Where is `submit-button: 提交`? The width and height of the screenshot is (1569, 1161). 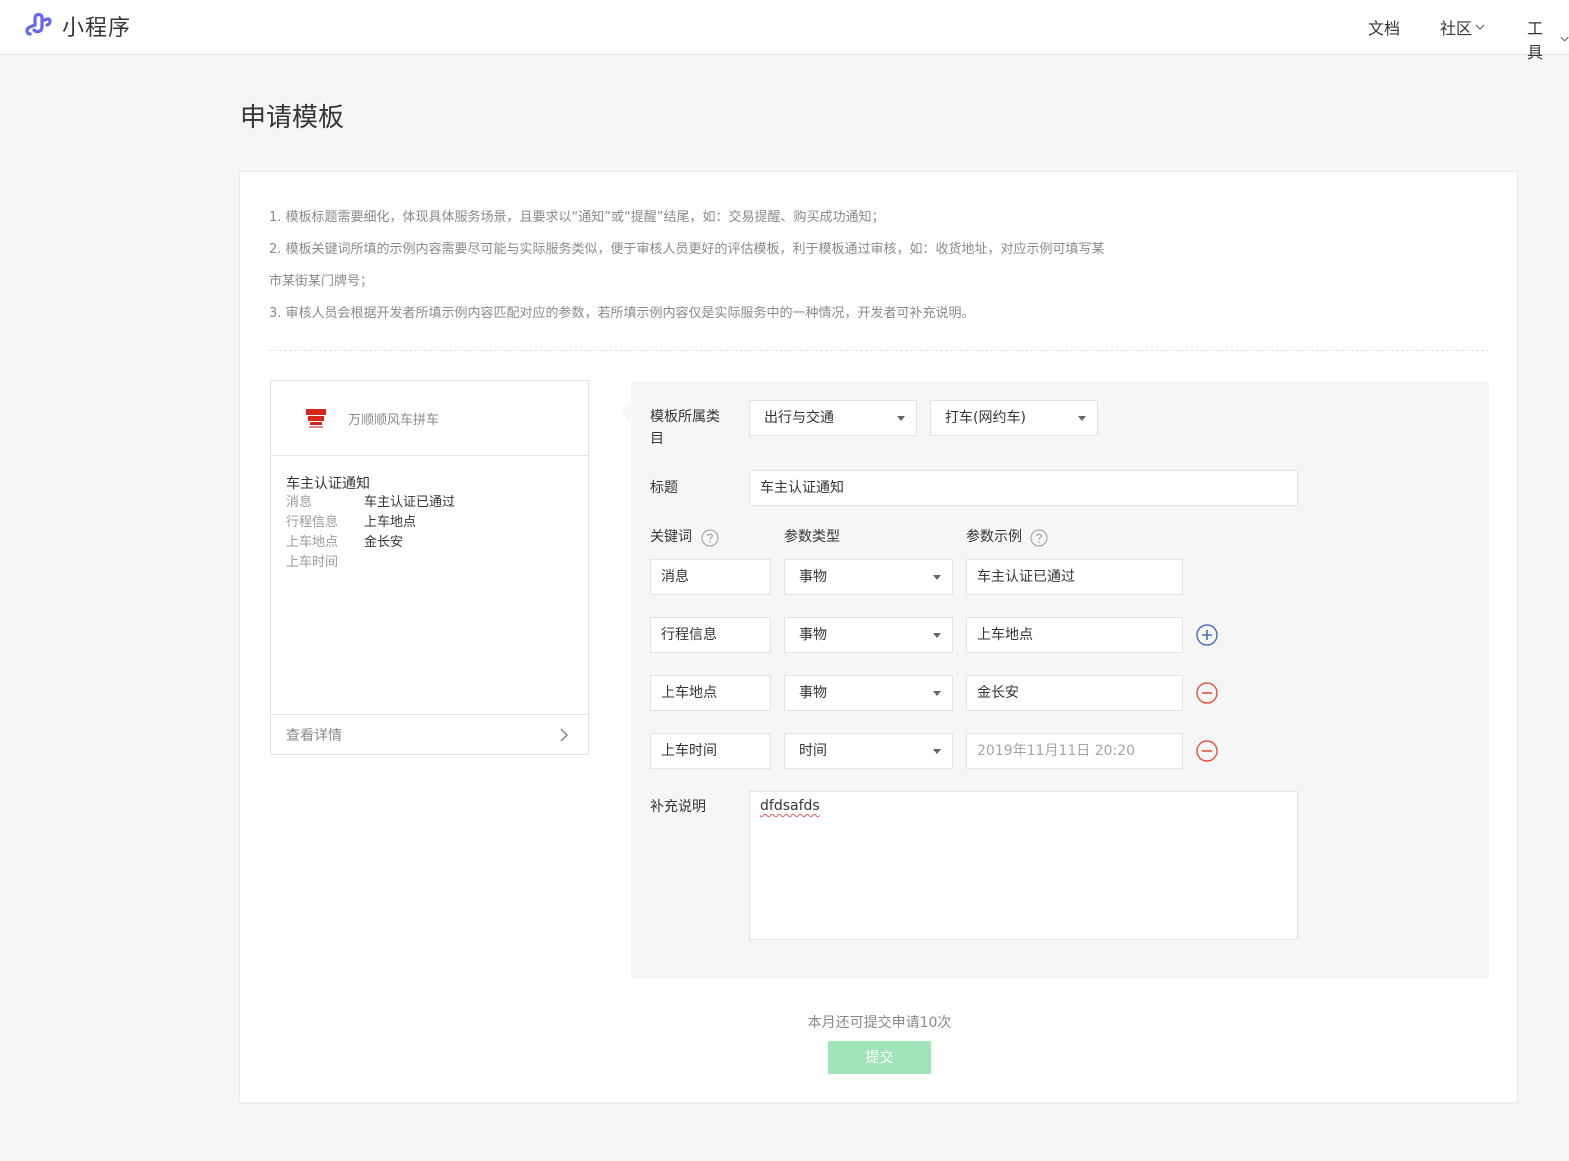 submit-button: 提交 is located at coordinates (879, 1057).